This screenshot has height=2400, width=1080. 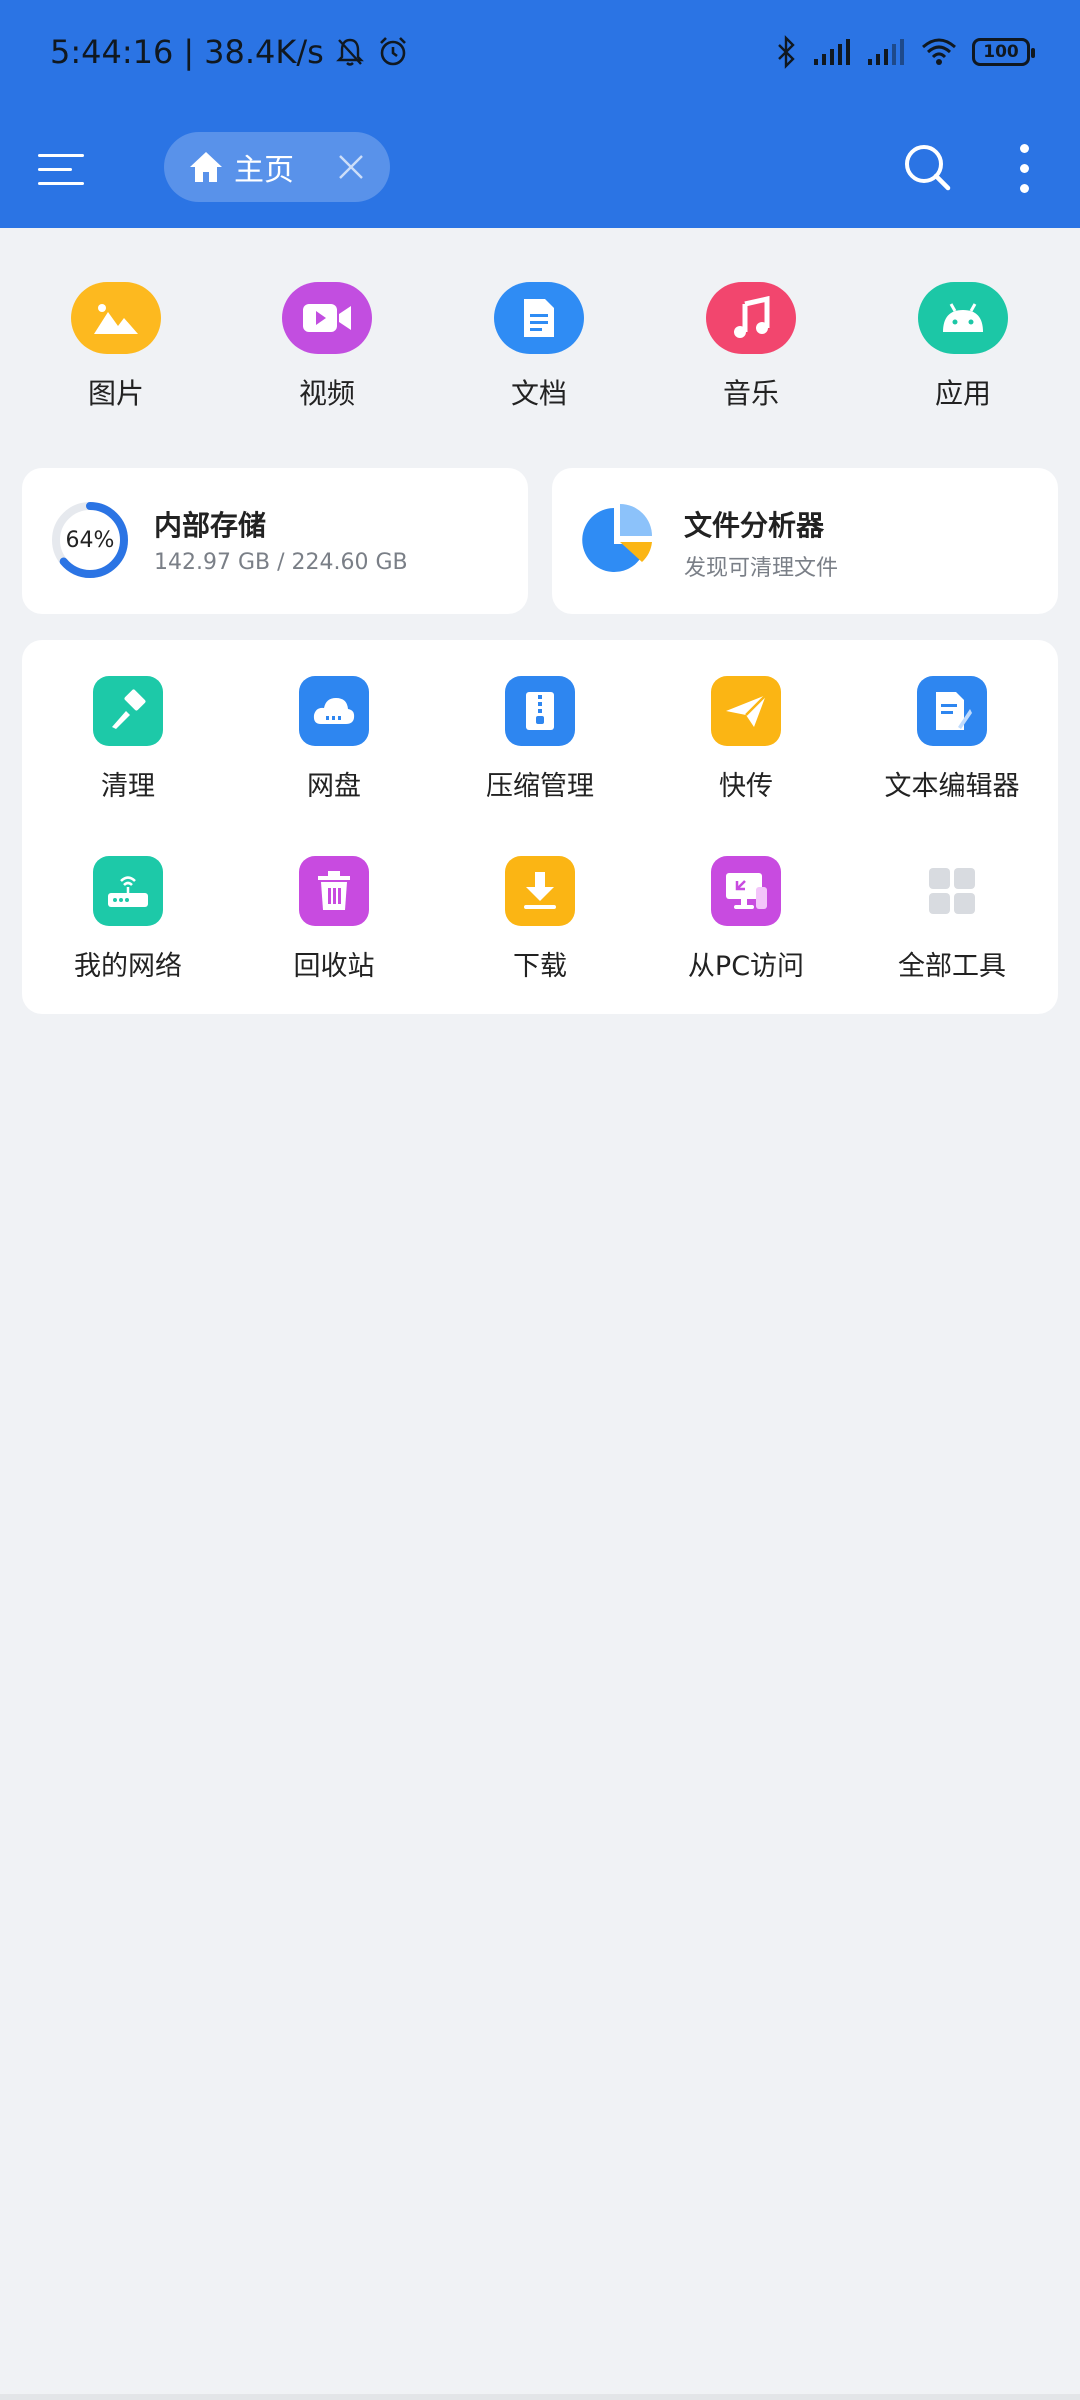 I want to click on tool-label: 下载, so click(x=540, y=966).